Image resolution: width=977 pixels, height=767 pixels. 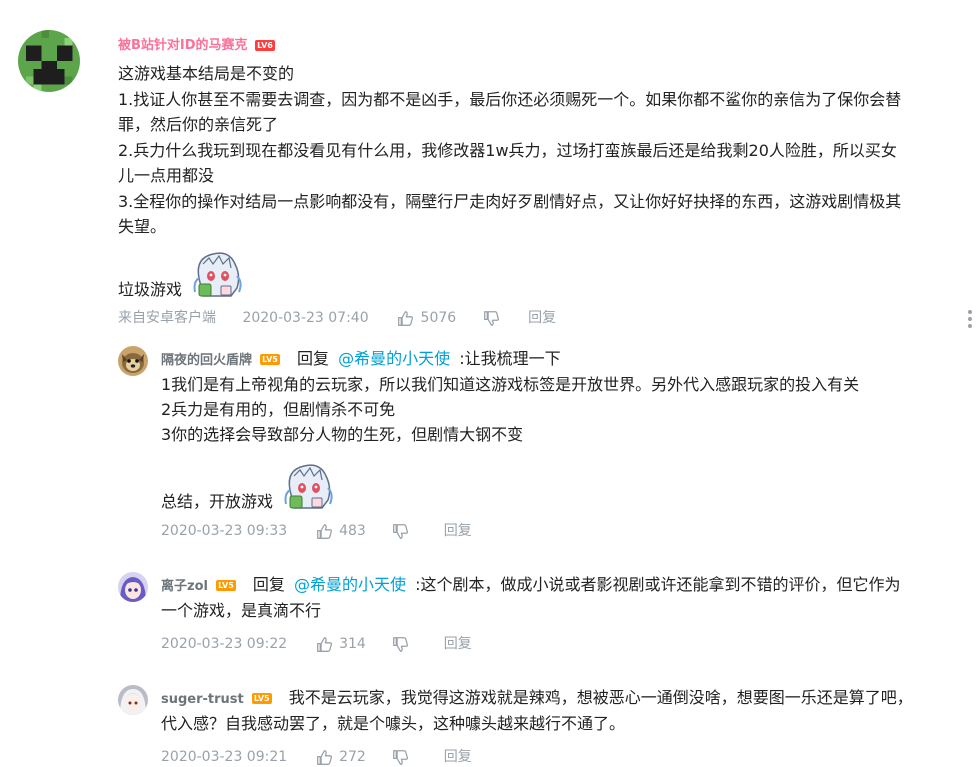 I want to click on comment-line: 罪，然后你的亲信死了, so click(x=198, y=124).